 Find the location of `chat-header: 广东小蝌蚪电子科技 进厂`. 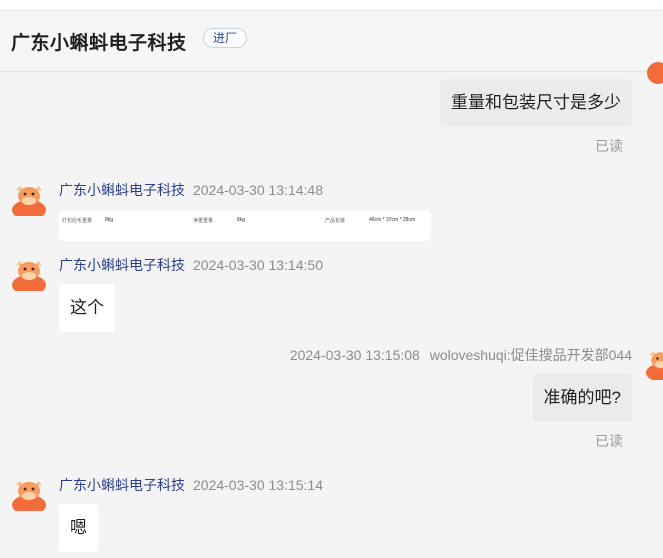

chat-header: 广东小蝌蚪电子科技 进厂 is located at coordinates (331, 41).